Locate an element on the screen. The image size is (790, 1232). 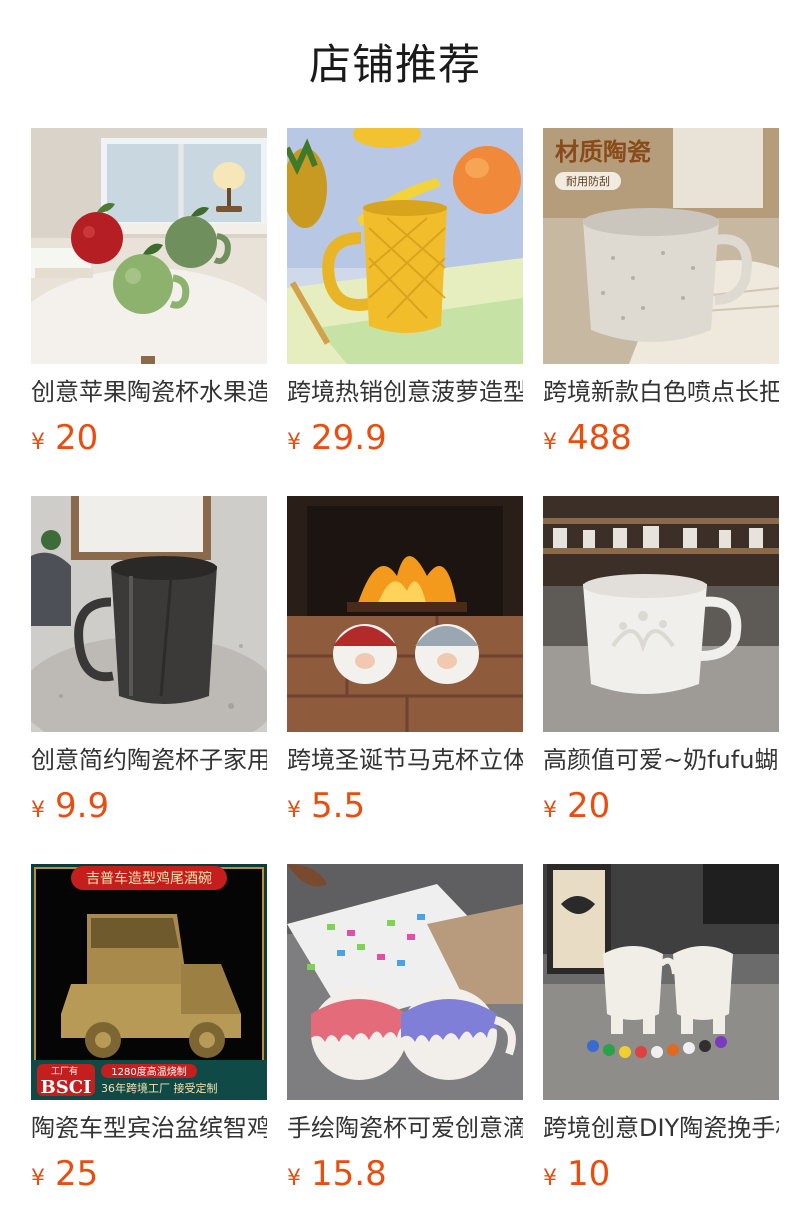
price-value: 488 is located at coordinates (599, 438).